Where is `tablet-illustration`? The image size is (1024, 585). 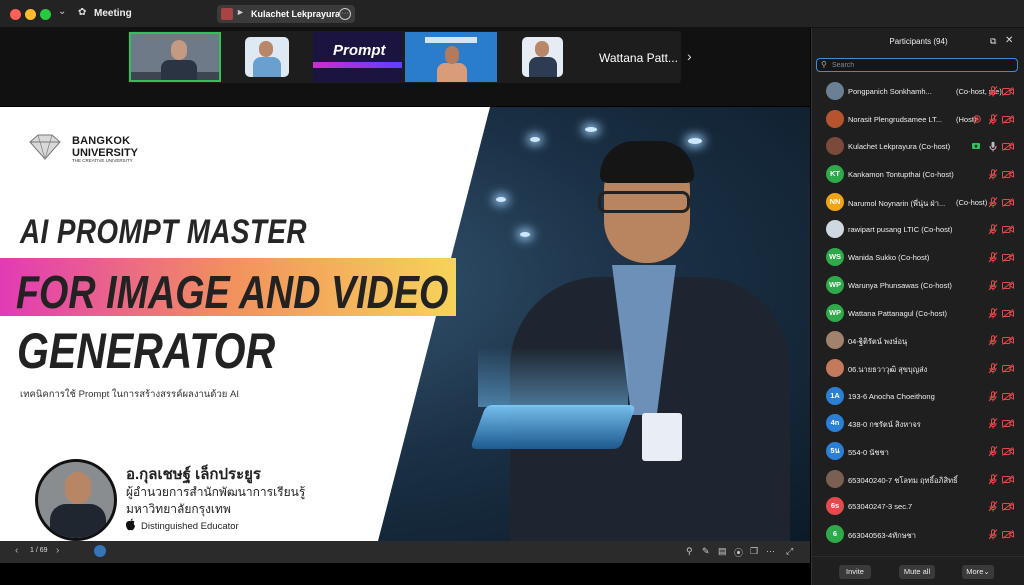 tablet-illustration is located at coordinates (553, 427).